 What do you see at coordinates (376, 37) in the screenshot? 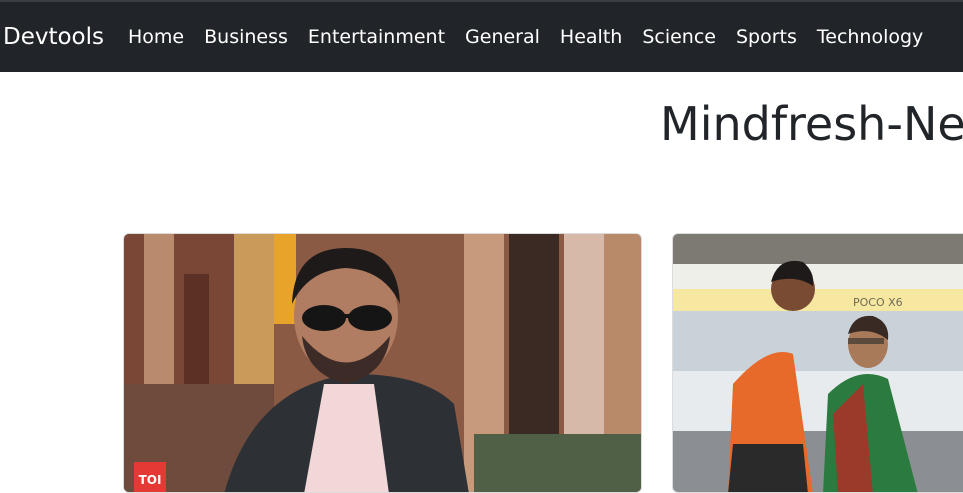
I see `nav-link-entertainment: Entertainment` at bounding box center [376, 37].